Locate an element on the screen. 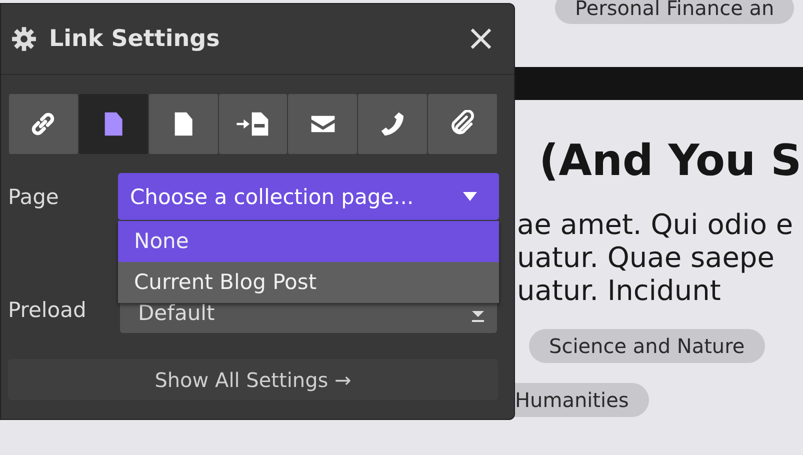 Image resolution: width=803 pixels, height=455 pixels. paragraph-line: ae amet. Qui odio e is located at coordinates (655, 224).